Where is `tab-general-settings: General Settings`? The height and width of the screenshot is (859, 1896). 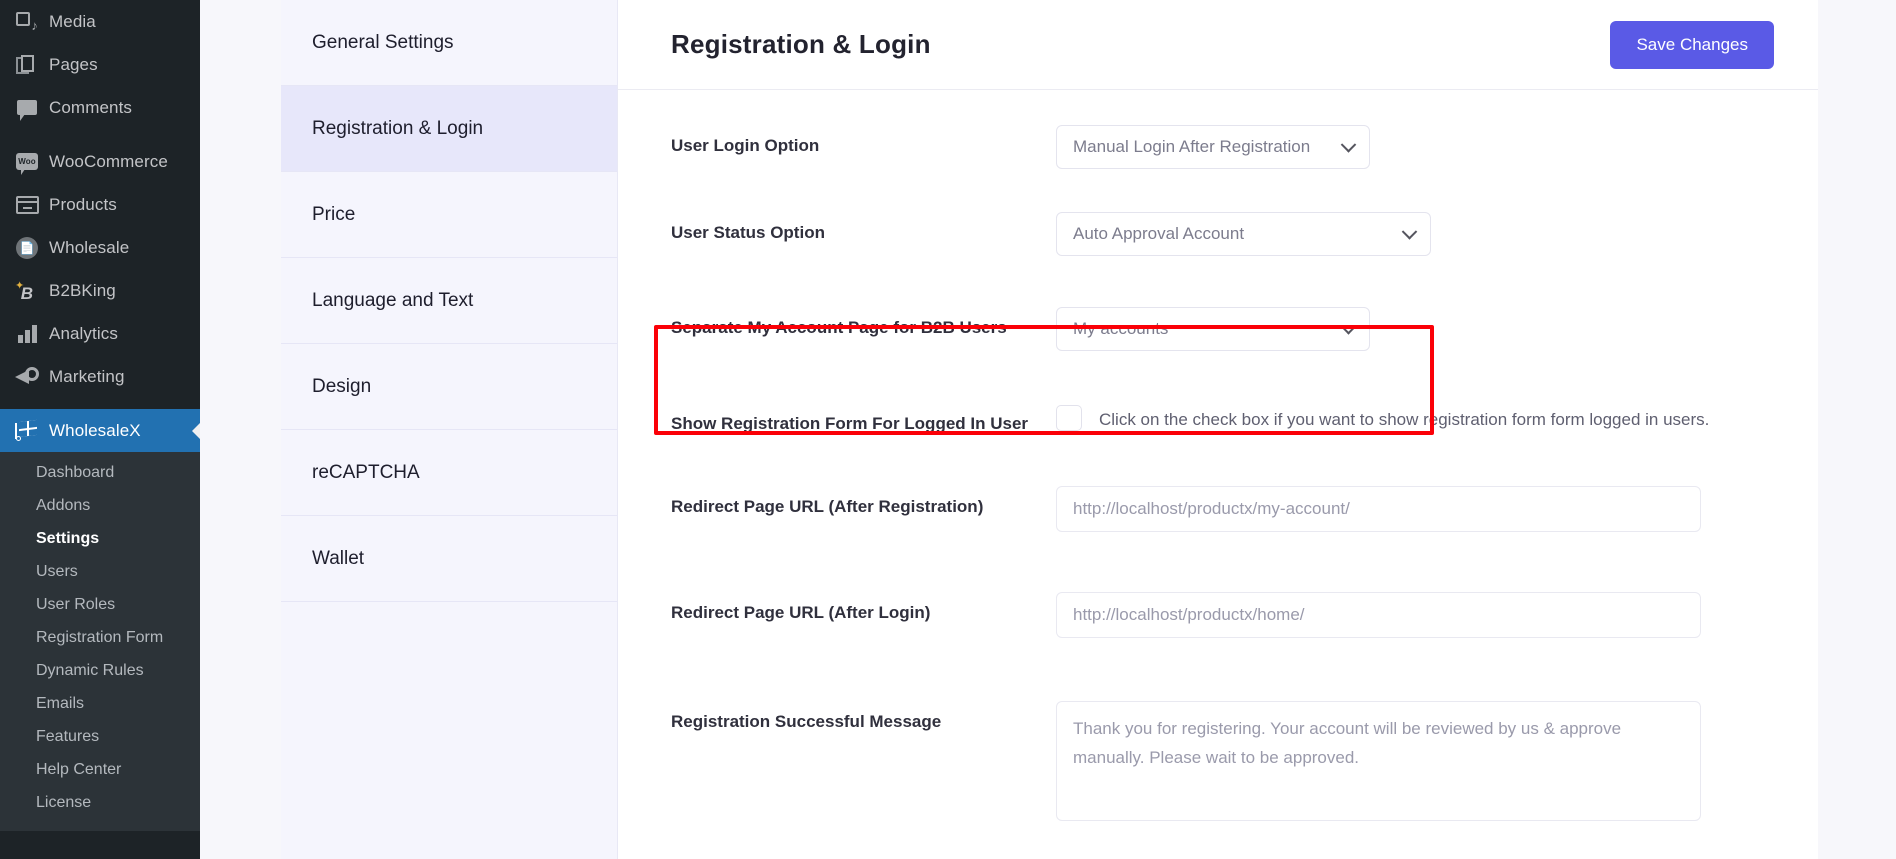 tab-general-settings: General Settings is located at coordinates (449, 43).